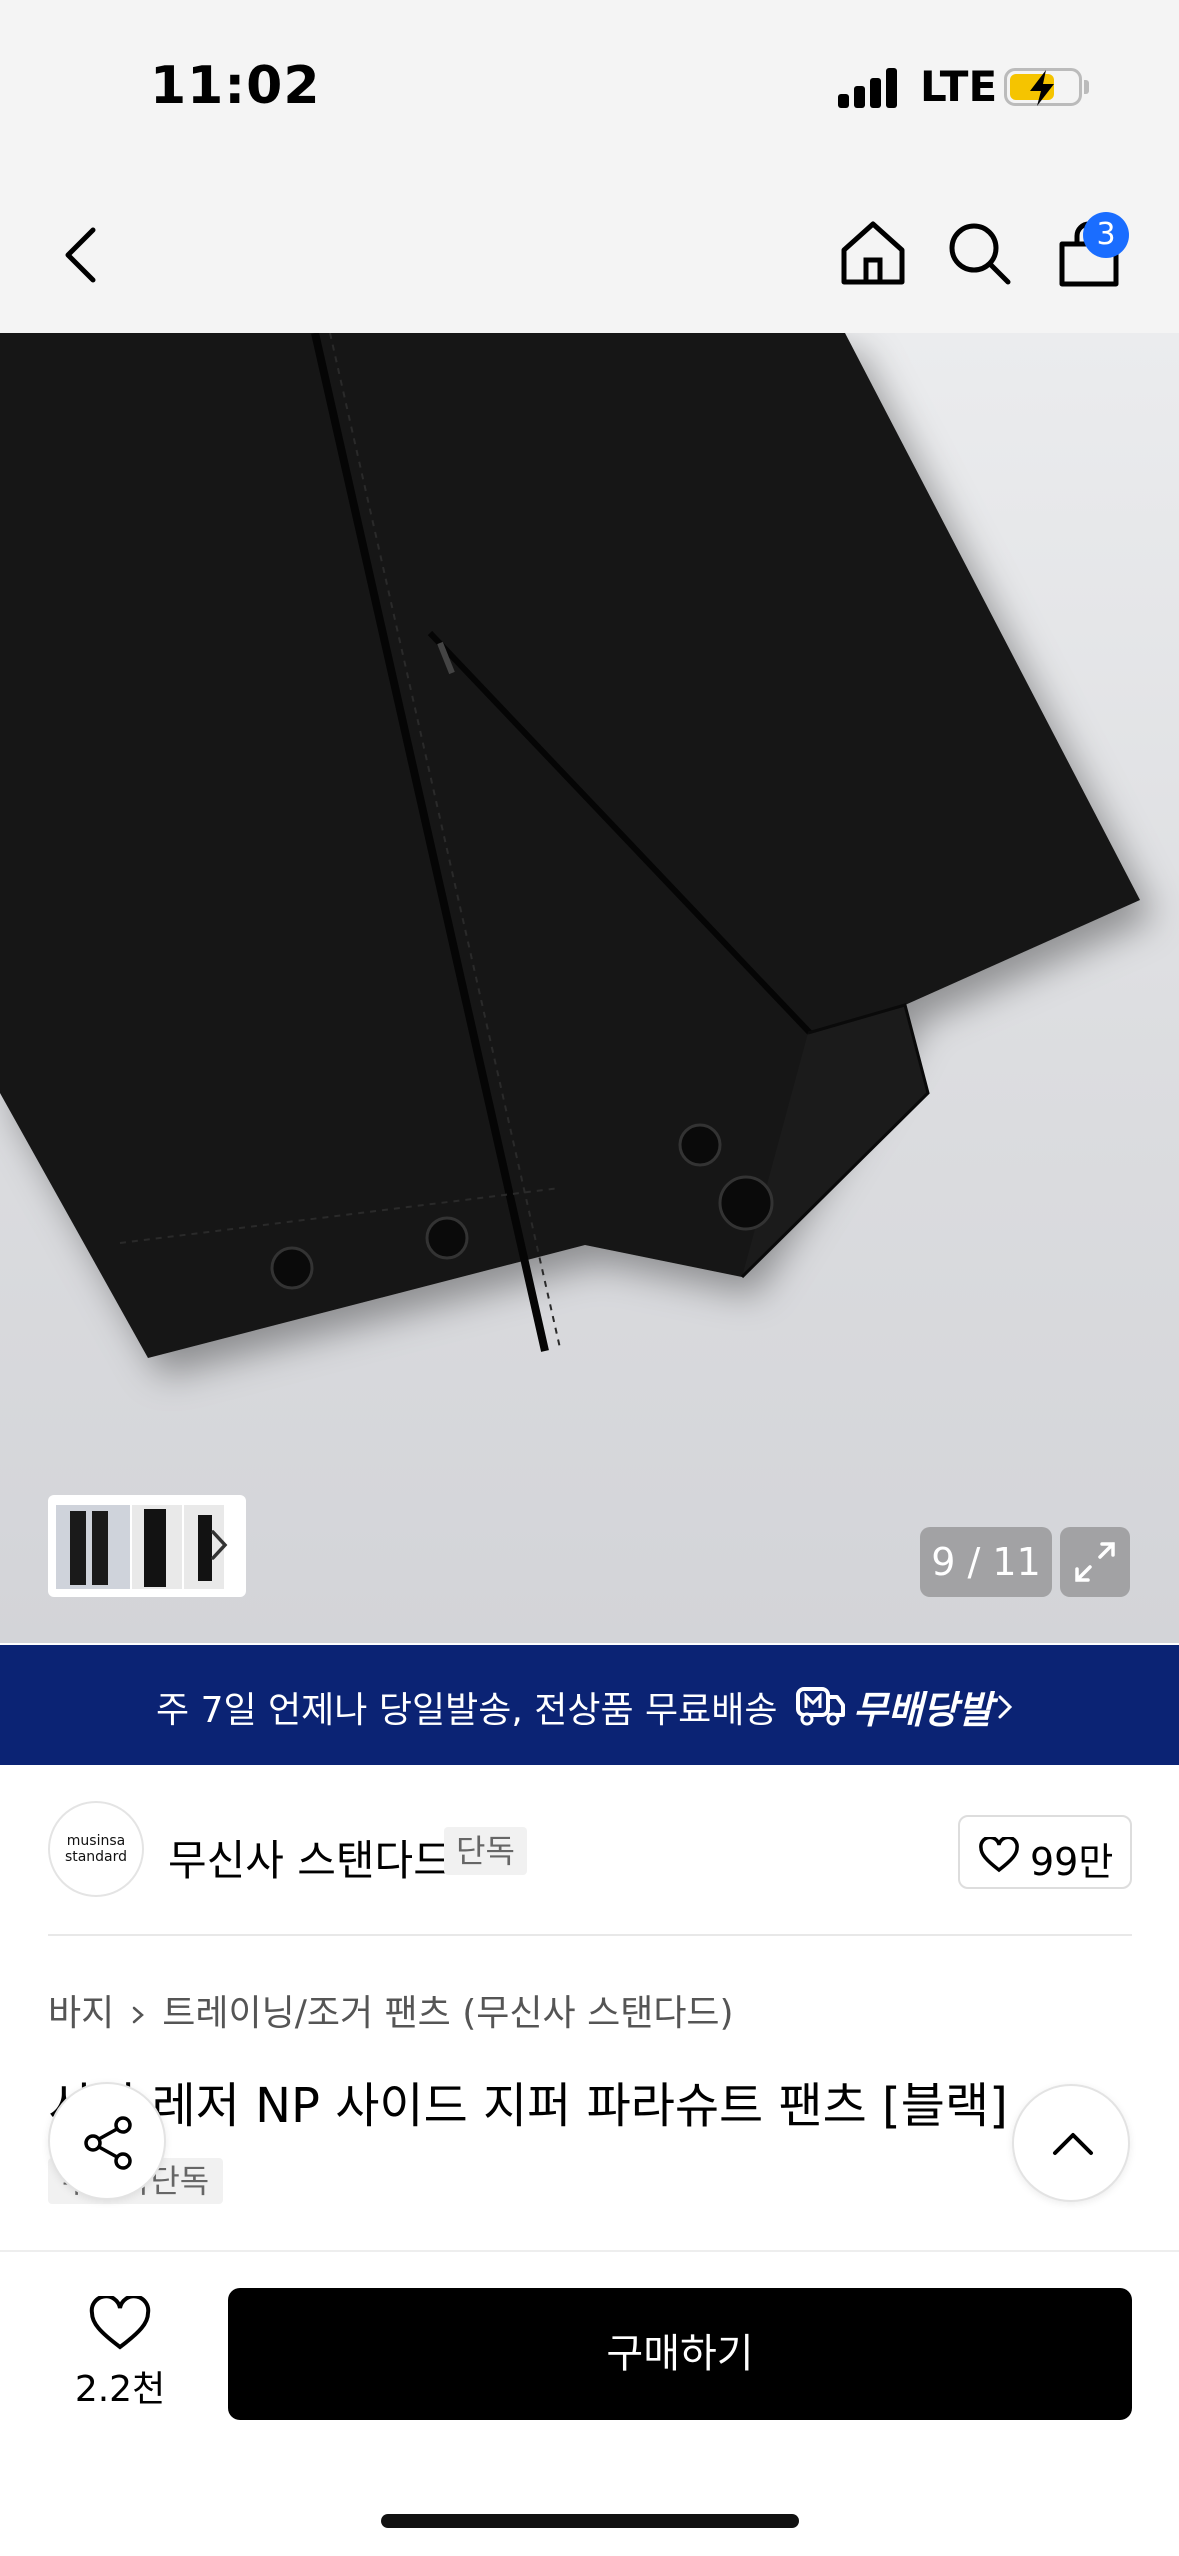 Image resolution: width=1179 pixels, height=2556 pixels. What do you see at coordinates (986, 1562) in the screenshot?
I see `image-counter: 9 / 11` at bounding box center [986, 1562].